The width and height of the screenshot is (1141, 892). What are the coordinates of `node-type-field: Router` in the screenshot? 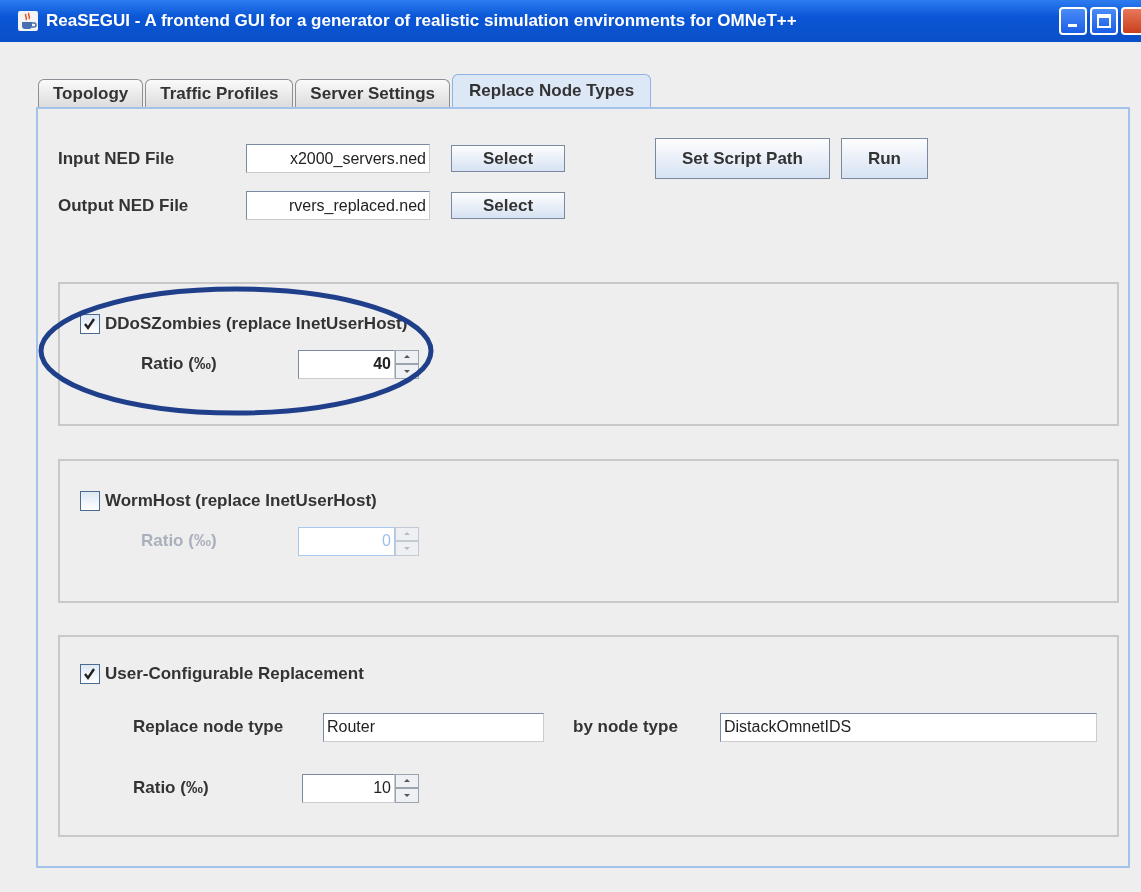 It's located at (433, 727).